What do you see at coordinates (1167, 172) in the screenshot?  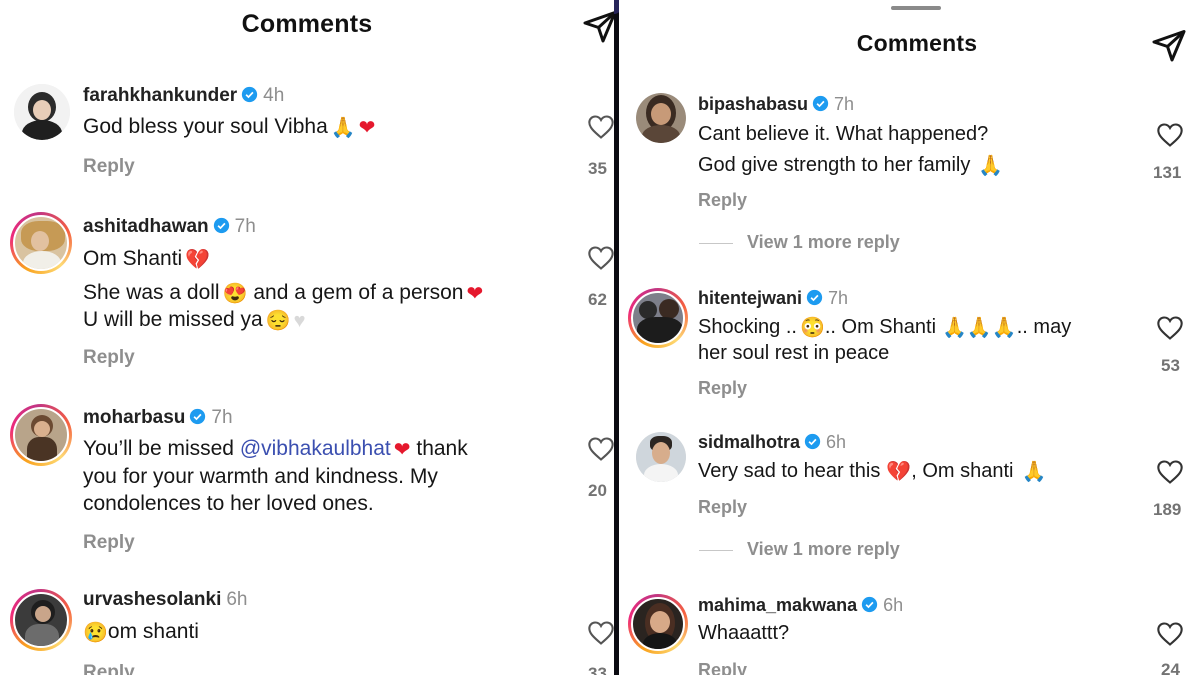 I see `like-count: 131` at bounding box center [1167, 172].